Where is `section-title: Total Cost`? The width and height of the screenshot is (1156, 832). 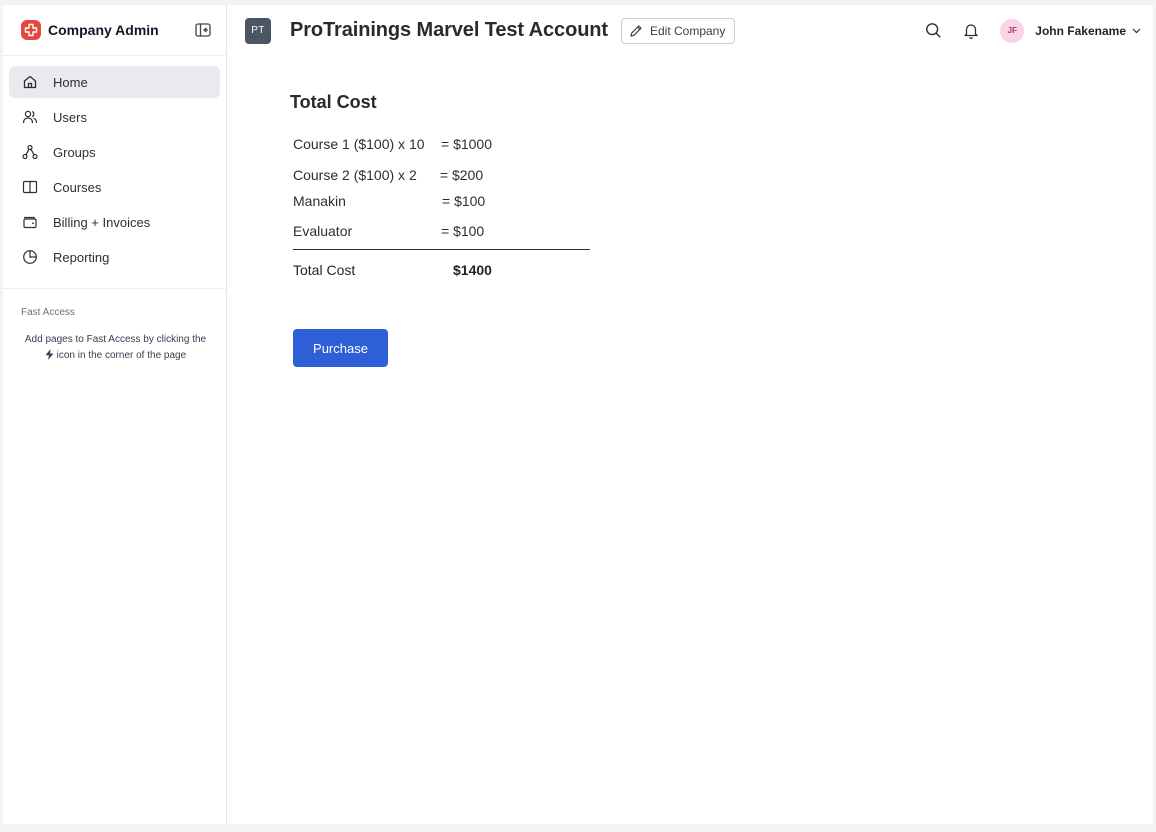 section-title: Total Cost is located at coordinates (333, 102).